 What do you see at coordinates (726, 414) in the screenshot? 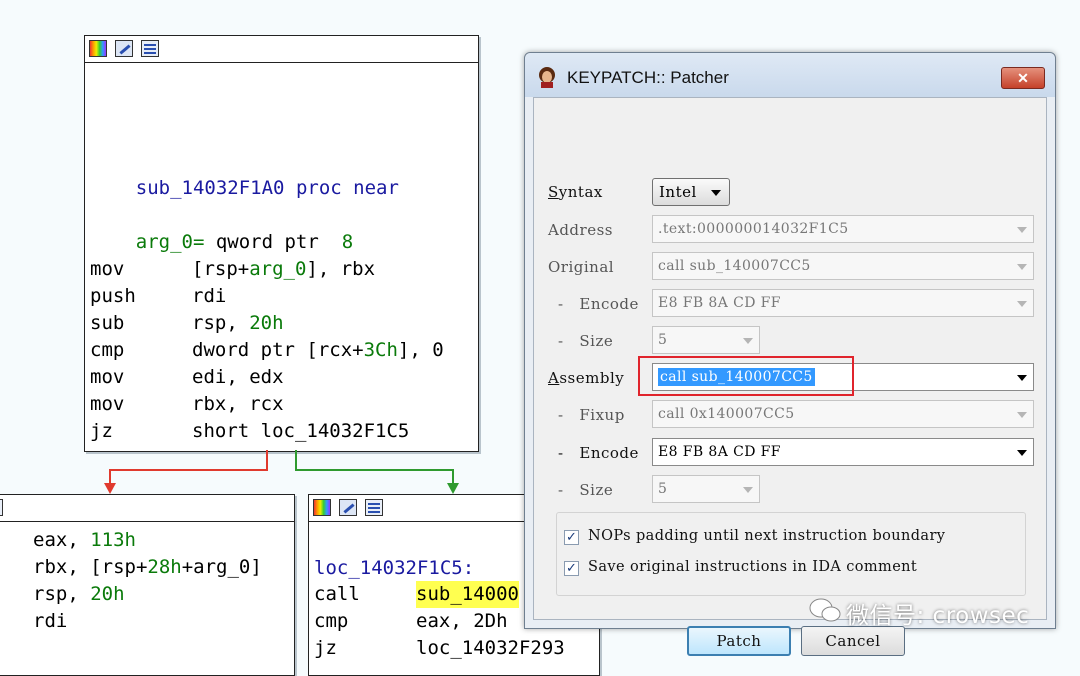
I see `fixup-value: call 0x140007CC5` at bounding box center [726, 414].